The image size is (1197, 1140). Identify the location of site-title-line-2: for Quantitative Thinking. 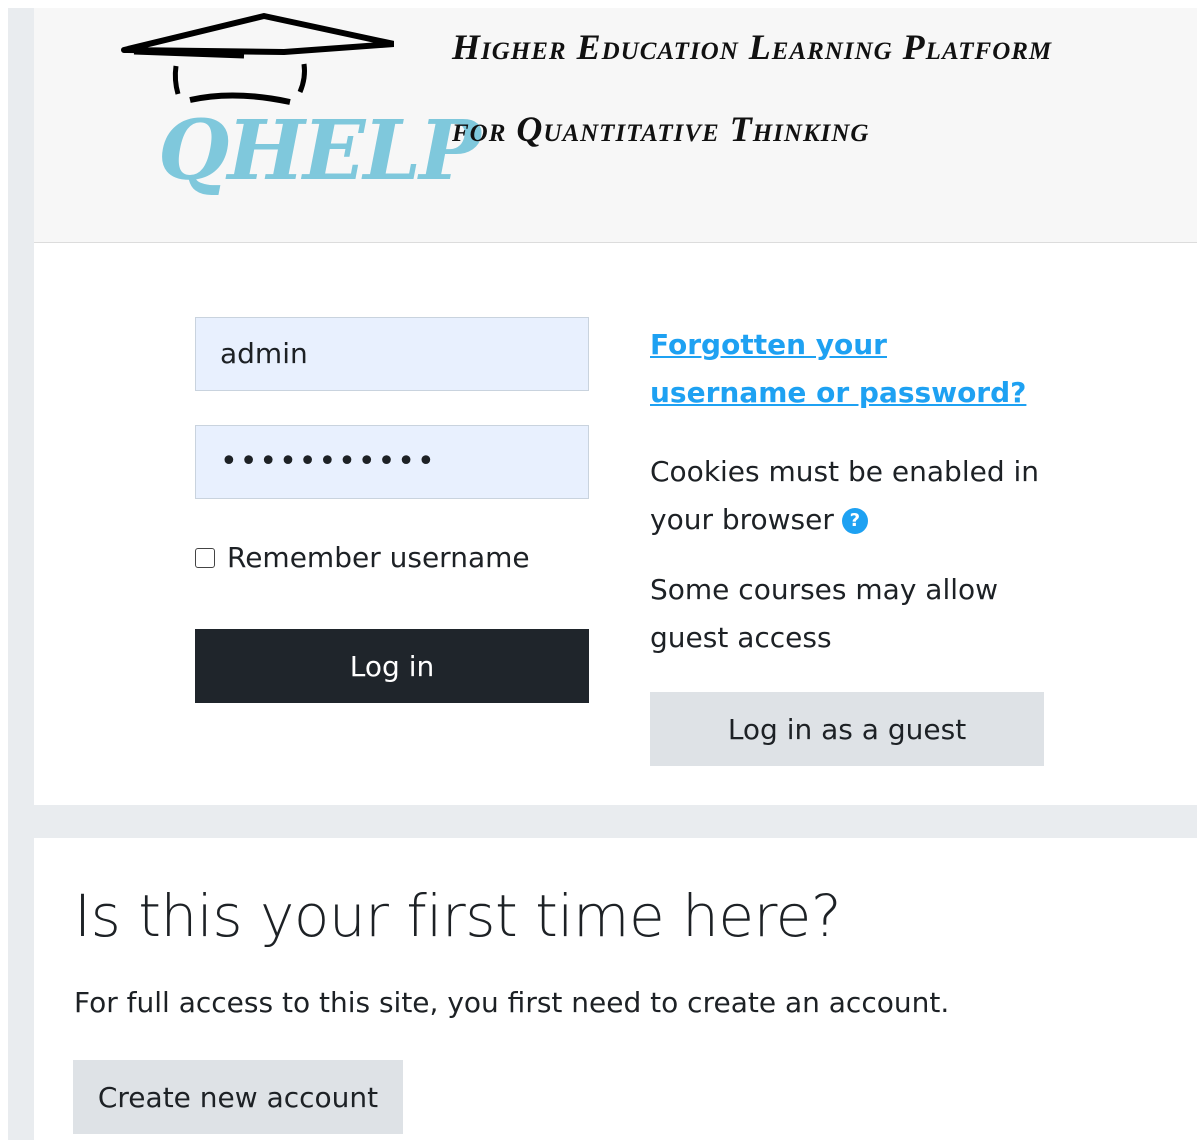
(661, 129).